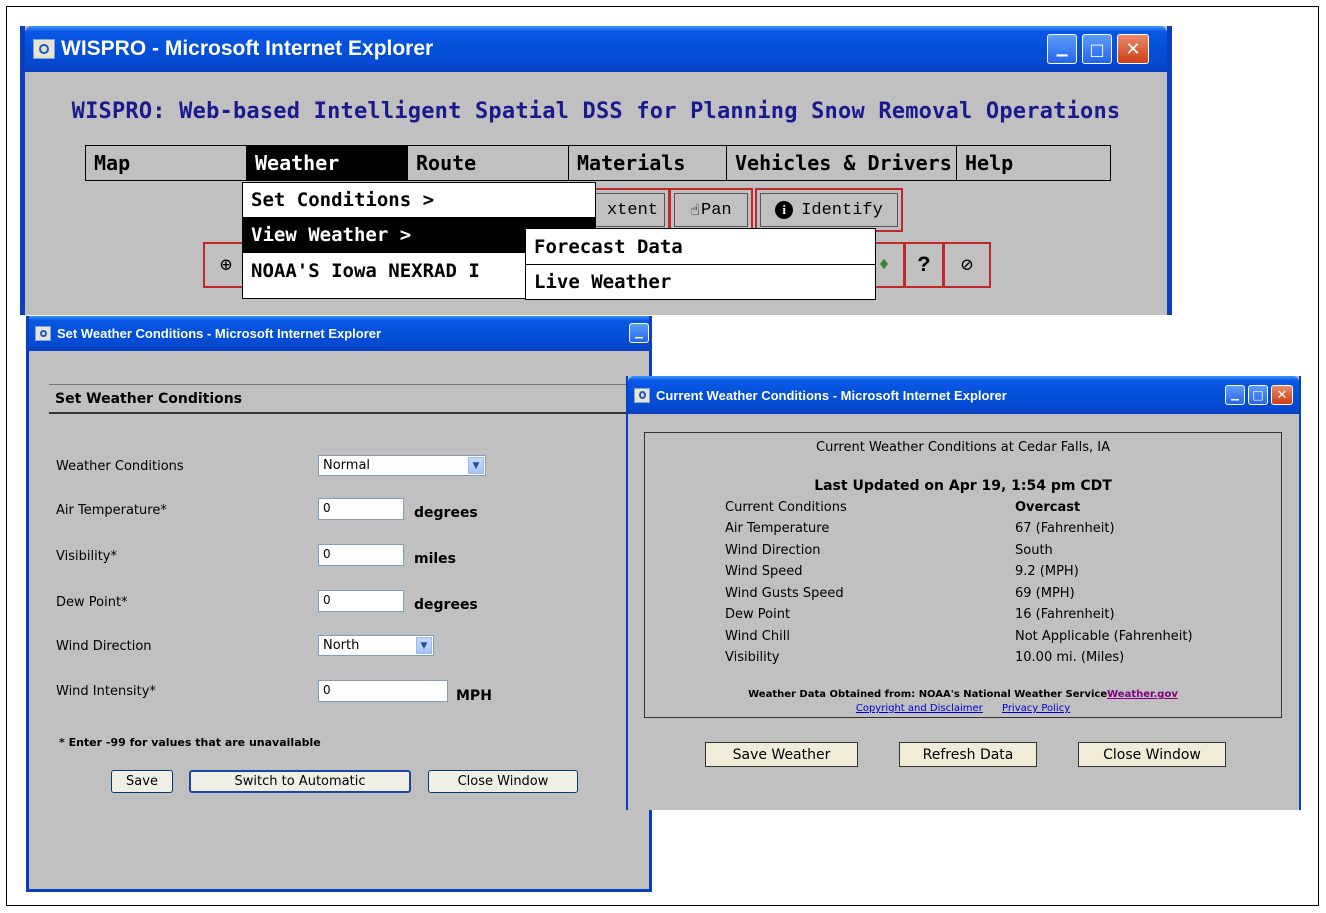  What do you see at coordinates (419, 200) in the screenshot?
I see `set-conditions-item: Set Conditions >` at bounding box center [419, 200].